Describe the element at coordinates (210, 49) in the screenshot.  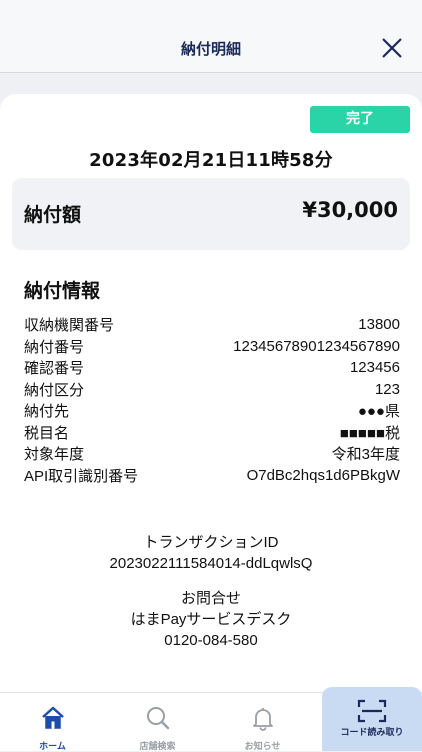
I see `page-title: 納付明細` at that location.